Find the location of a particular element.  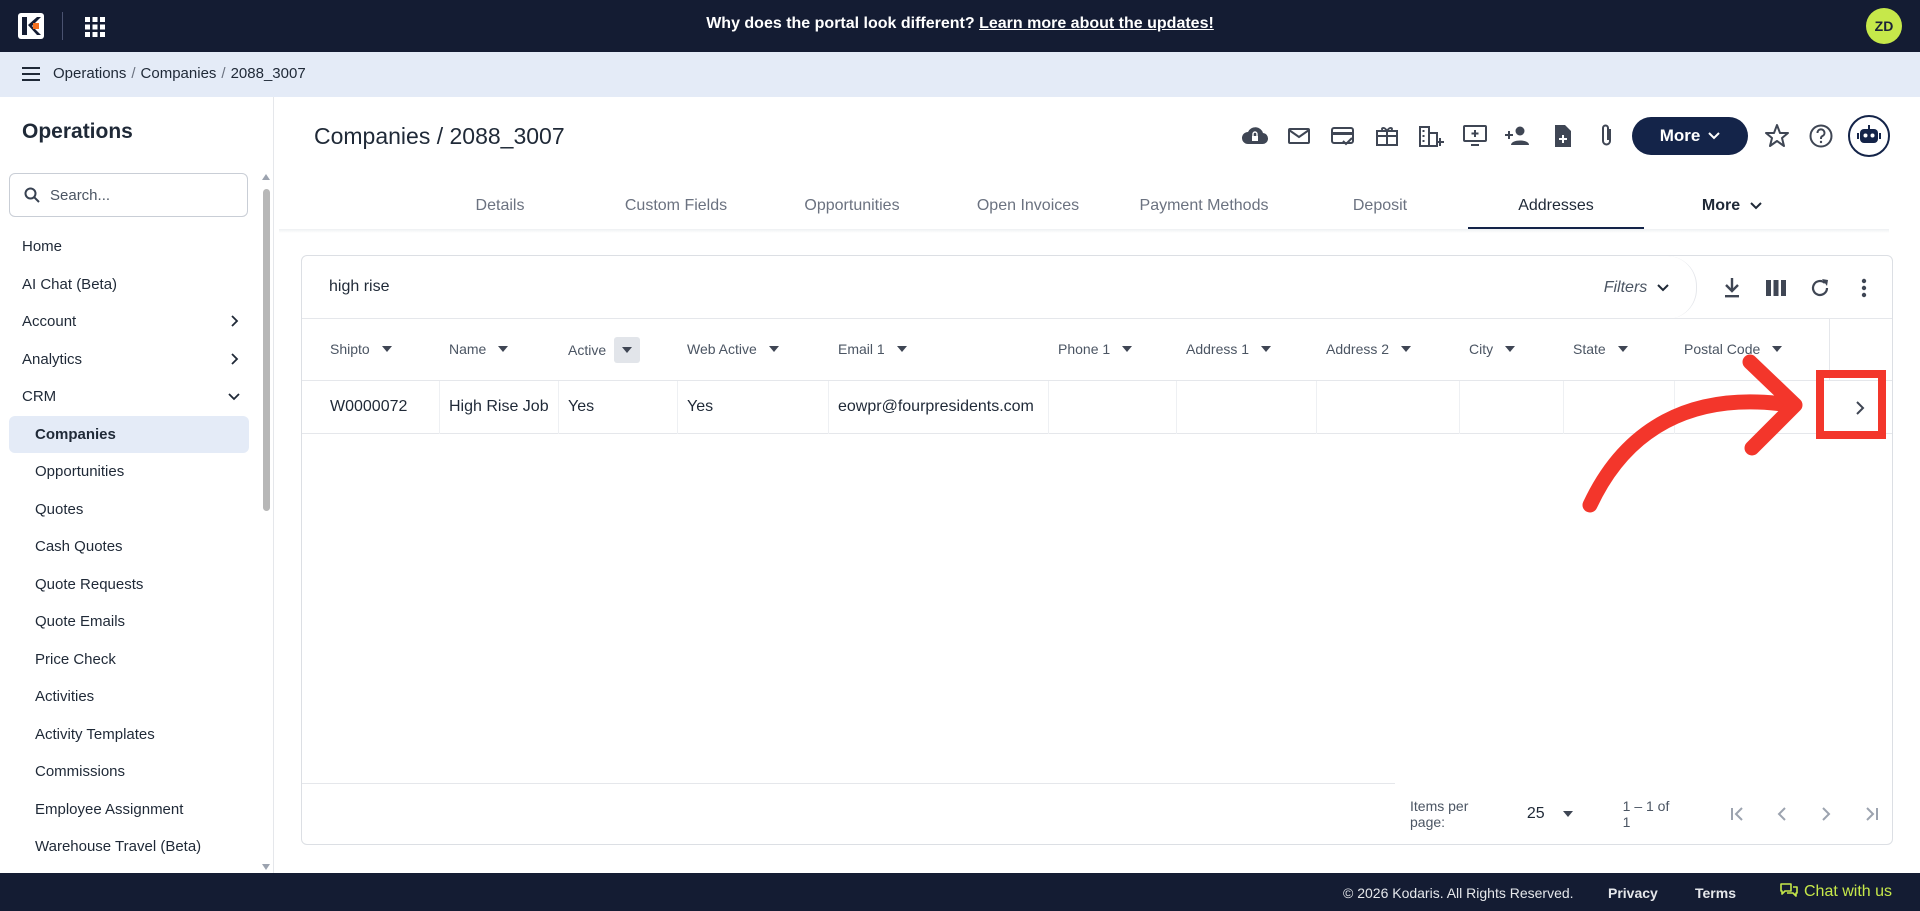

sidebar-item-activity-templates: Activity Templates is located at coordinates (129, 735).